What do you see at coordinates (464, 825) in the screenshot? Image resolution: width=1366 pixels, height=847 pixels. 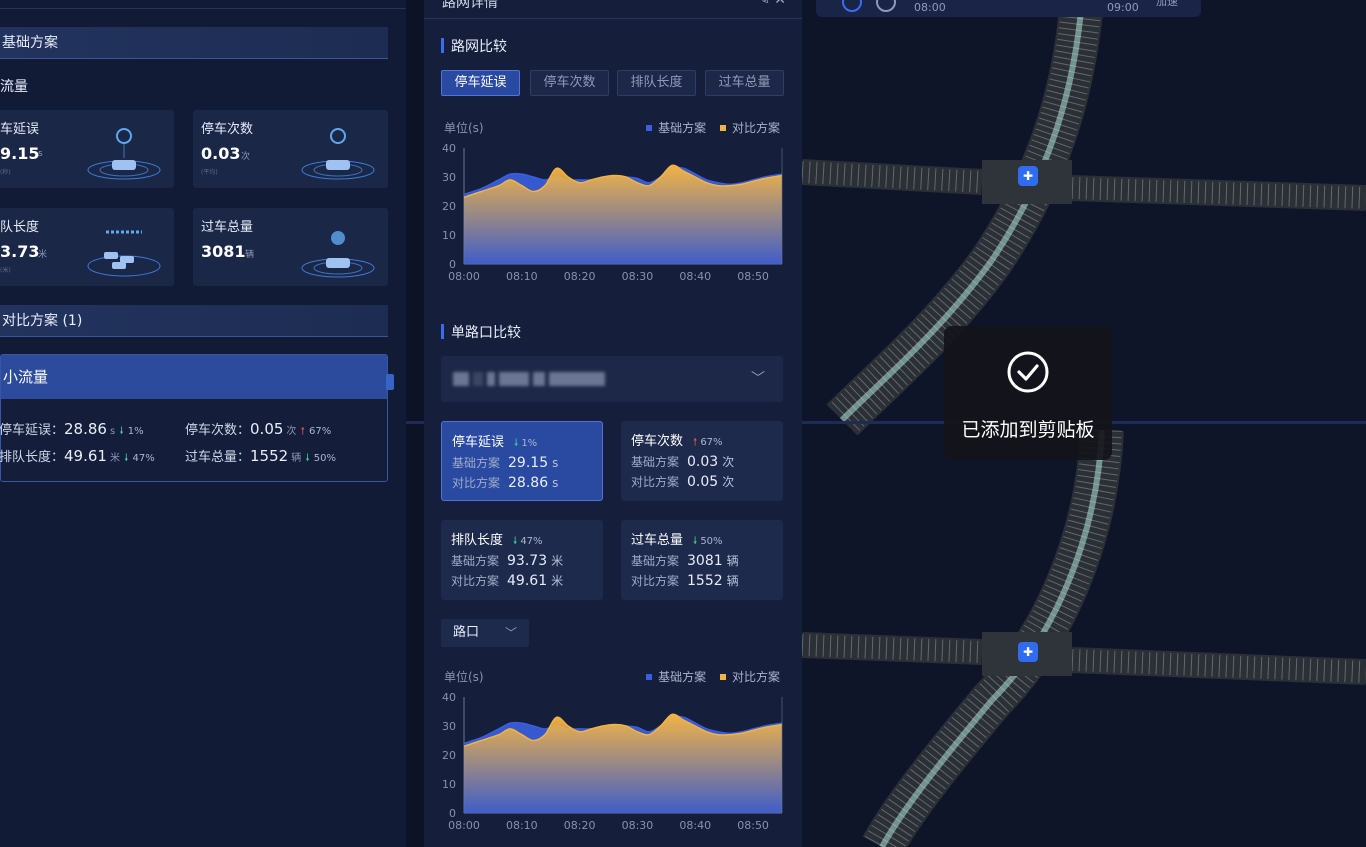 I see `x-tick-label: 08:00` at bounding box center [464, 825].